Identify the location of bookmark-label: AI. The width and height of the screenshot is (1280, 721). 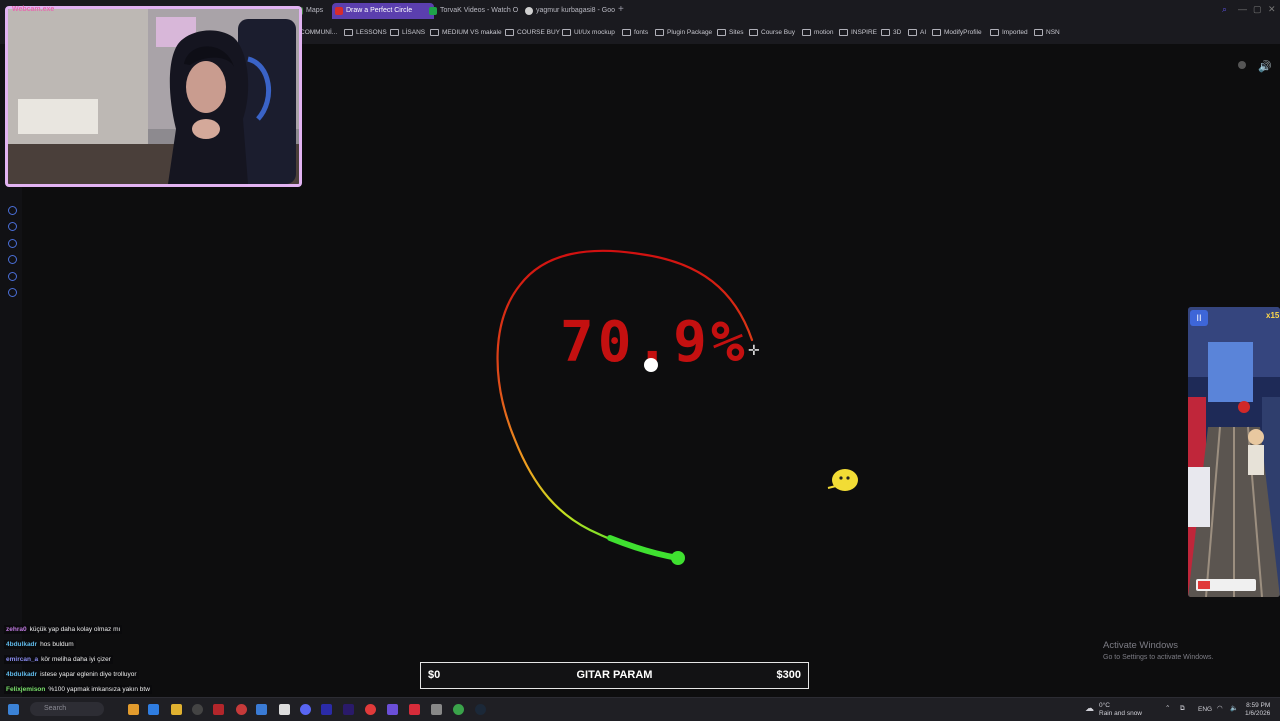
(923, 32).